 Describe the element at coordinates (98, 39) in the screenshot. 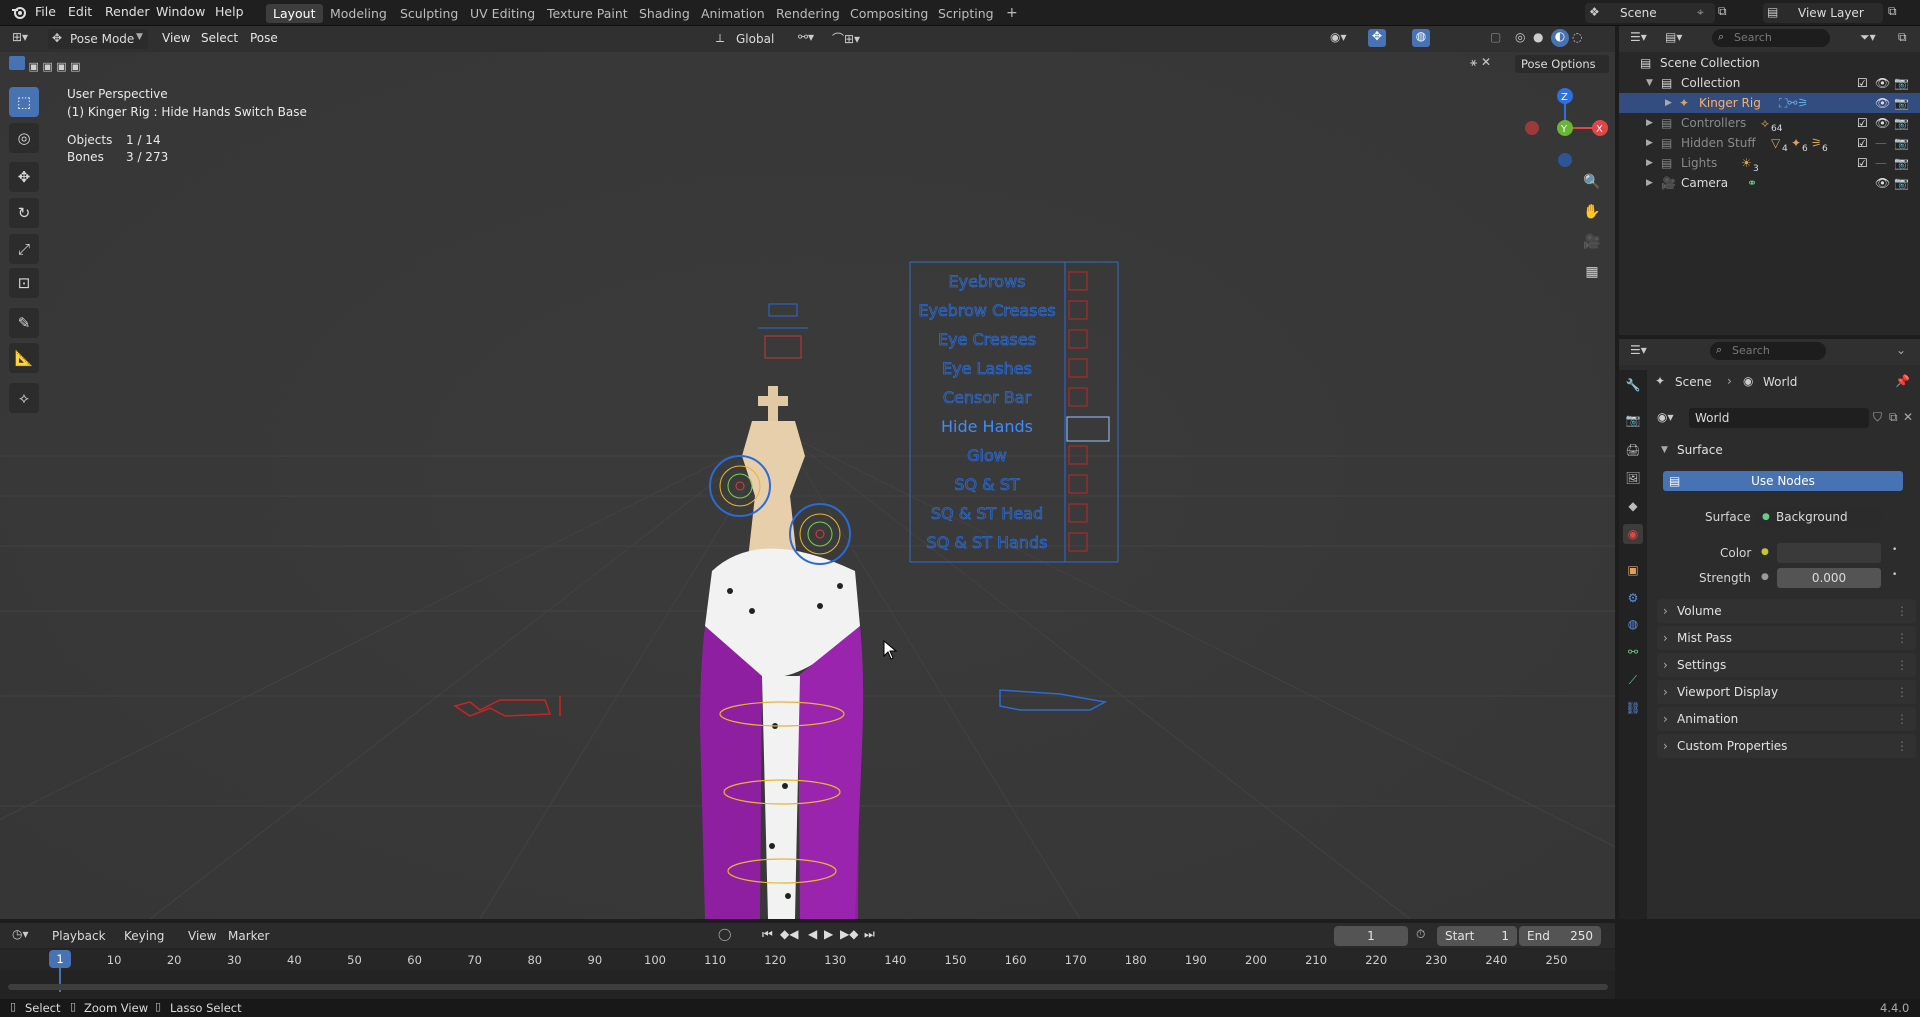

I see `mode-selector: ✥ Pose Mode ▼` at that location.